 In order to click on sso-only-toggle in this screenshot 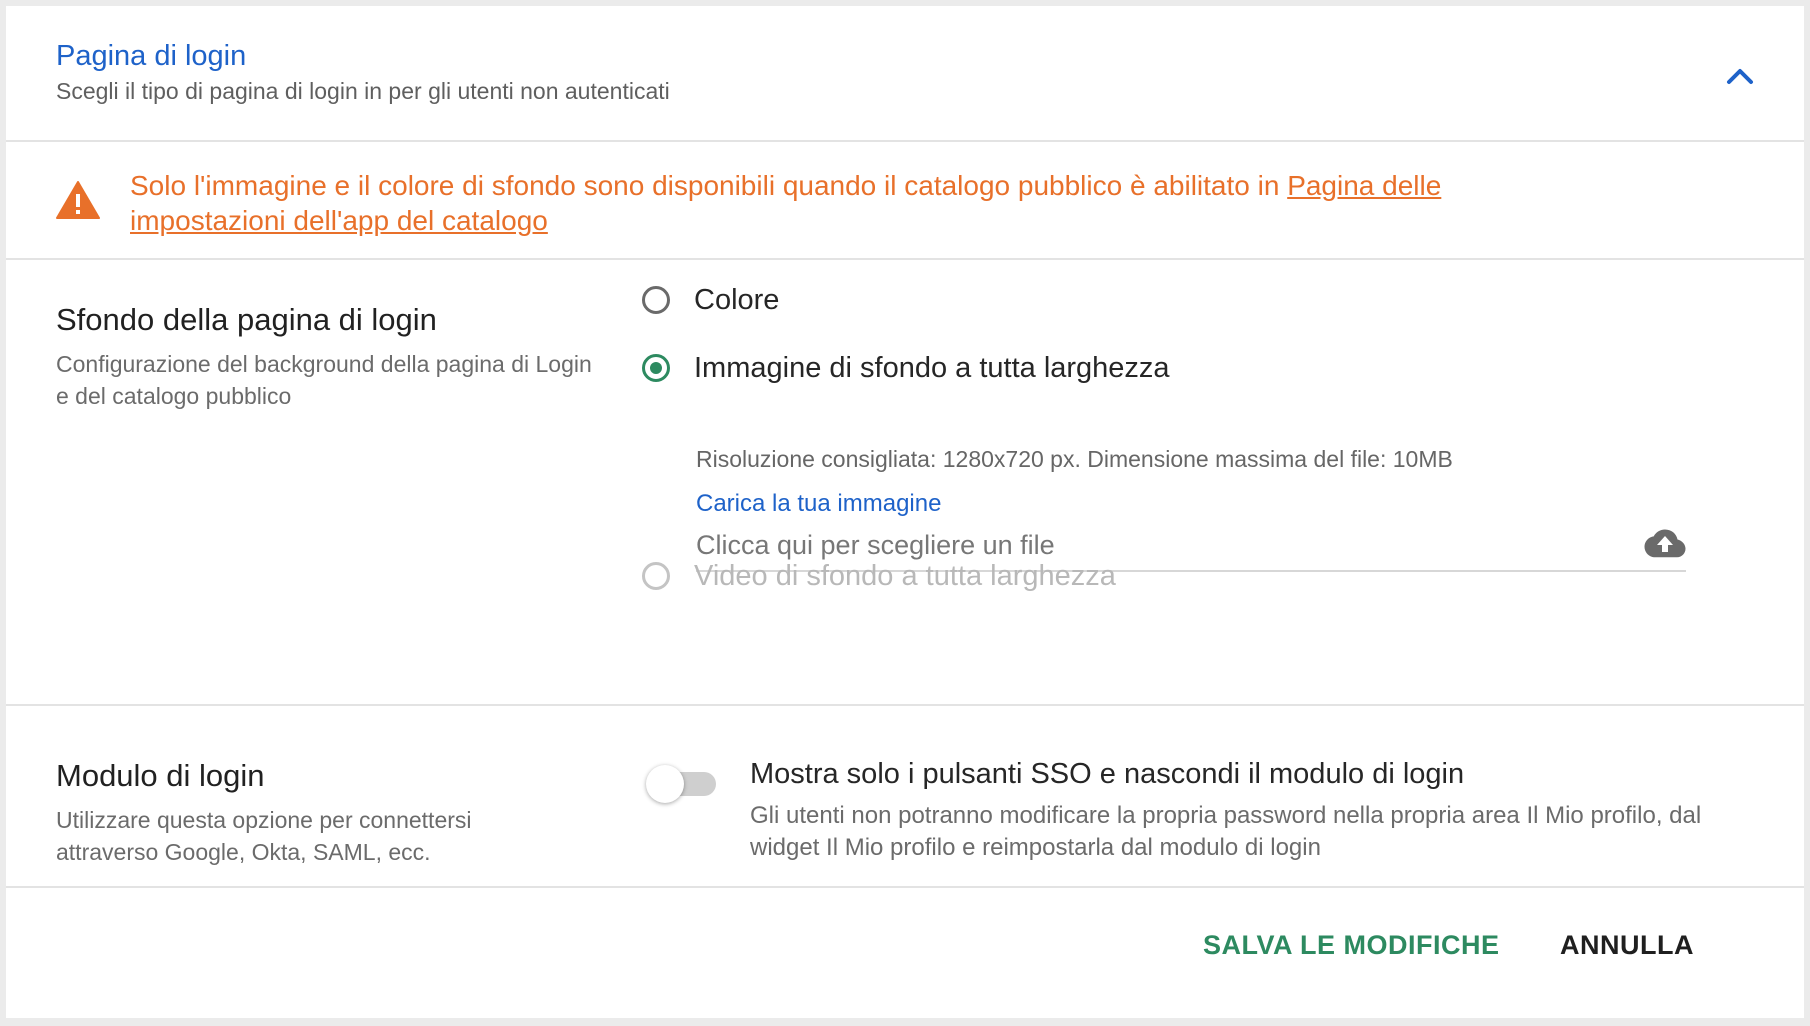, I will do `click(683, 784)`.